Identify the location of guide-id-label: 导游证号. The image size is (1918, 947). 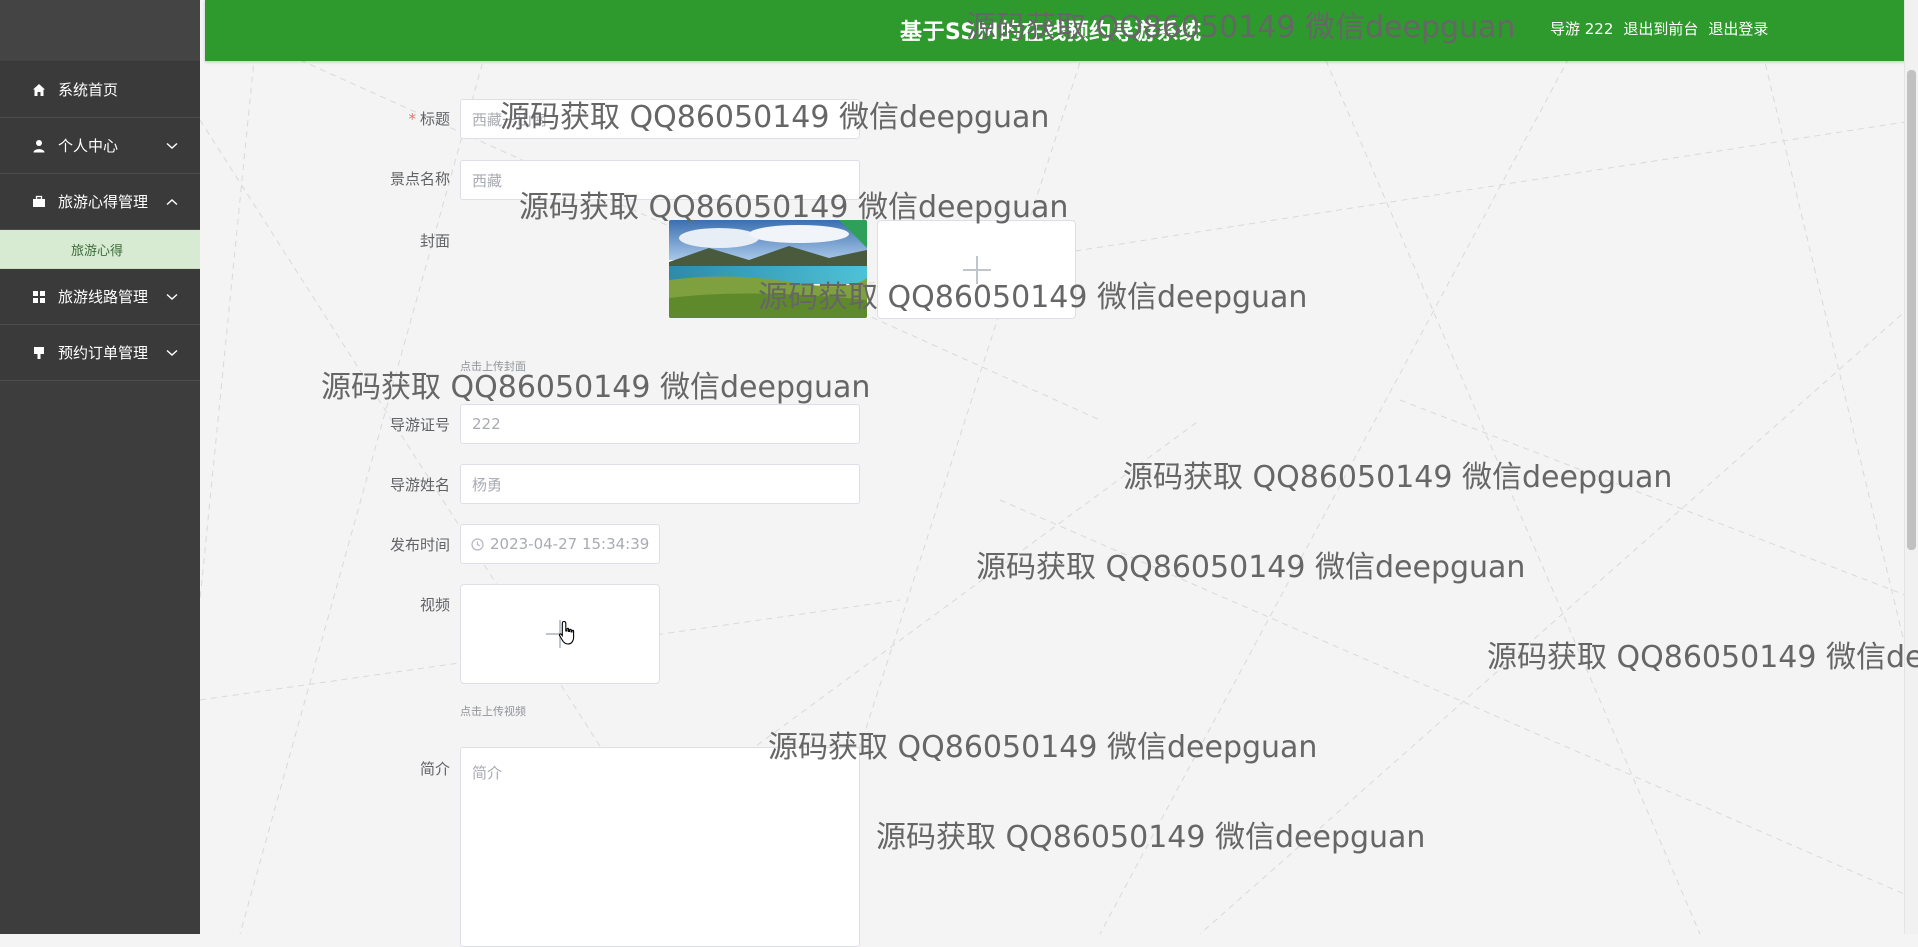
(419, 425).